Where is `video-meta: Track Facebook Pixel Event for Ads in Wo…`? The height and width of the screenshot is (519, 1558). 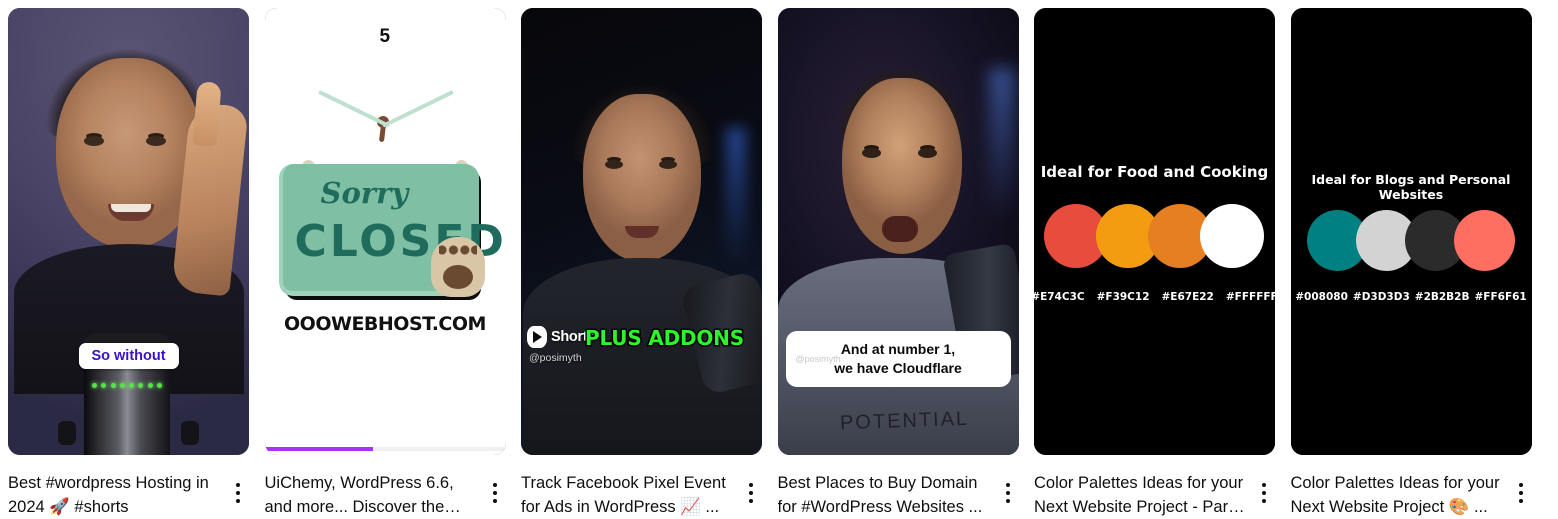 video-meta: Track Facebook Pixel Event for Ads in Wo… is located at coordinates (641, 495).